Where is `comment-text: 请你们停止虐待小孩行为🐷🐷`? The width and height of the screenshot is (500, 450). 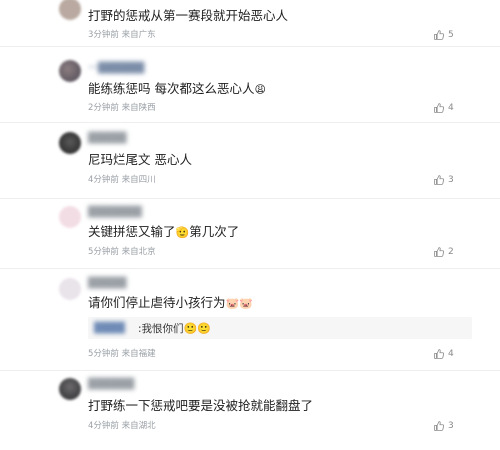 comment-text: 请你们停止虐待小孩行为🐷🐷 is located at coordinates (170, 303).